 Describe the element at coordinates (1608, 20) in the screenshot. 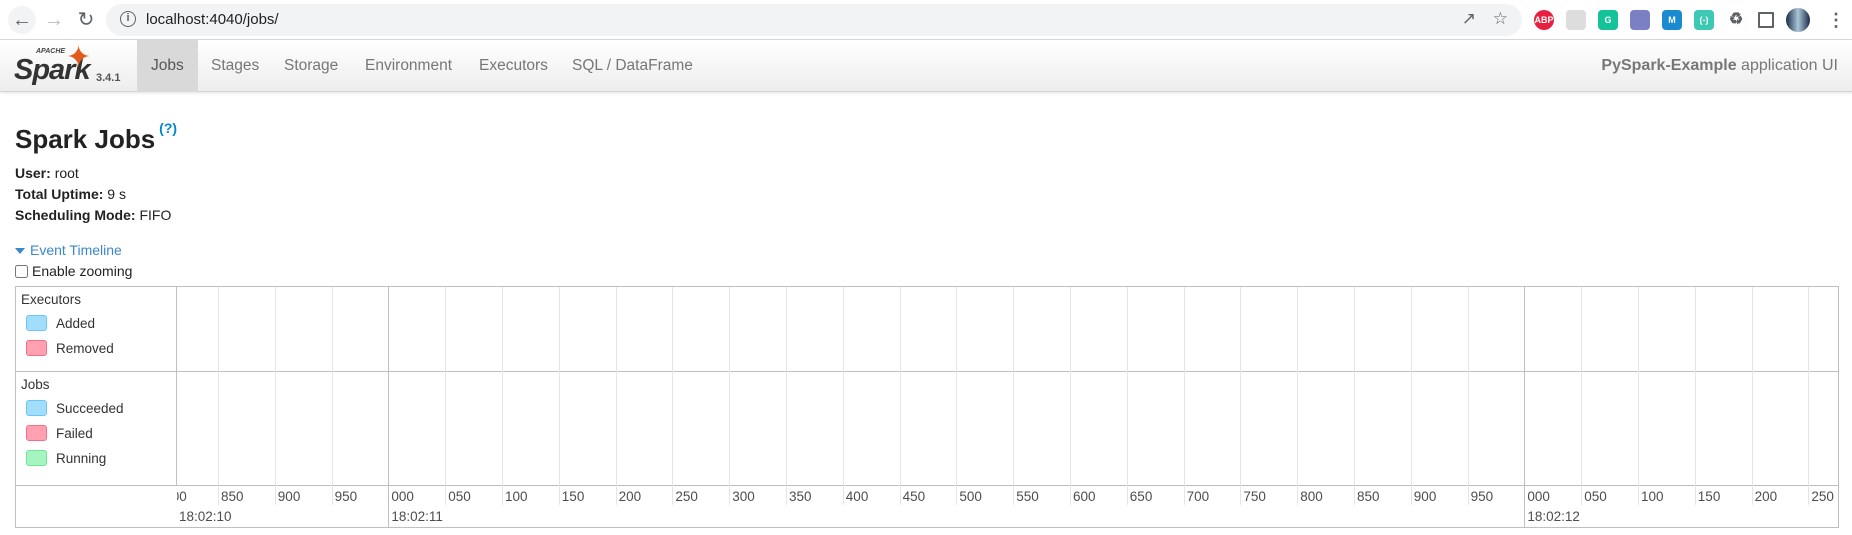

I see `grammarly-icon: G` at that location.